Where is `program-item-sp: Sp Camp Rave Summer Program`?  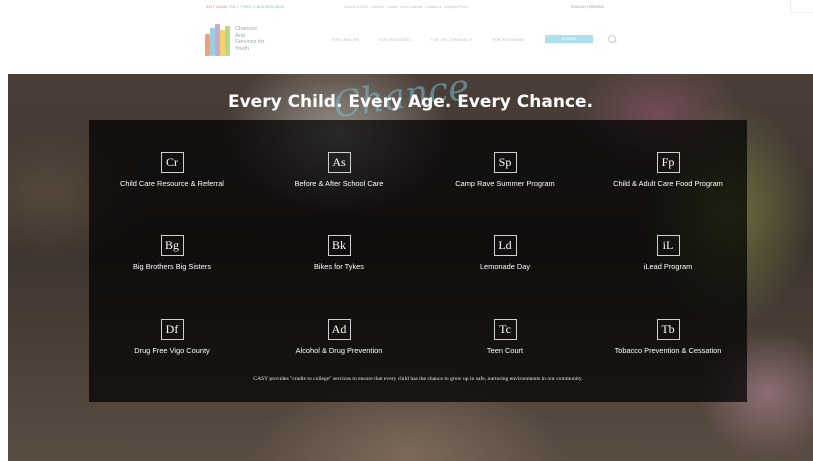
program-item-sp: Sp Camp Rave Summer Program is located at coordinates (505, 170).